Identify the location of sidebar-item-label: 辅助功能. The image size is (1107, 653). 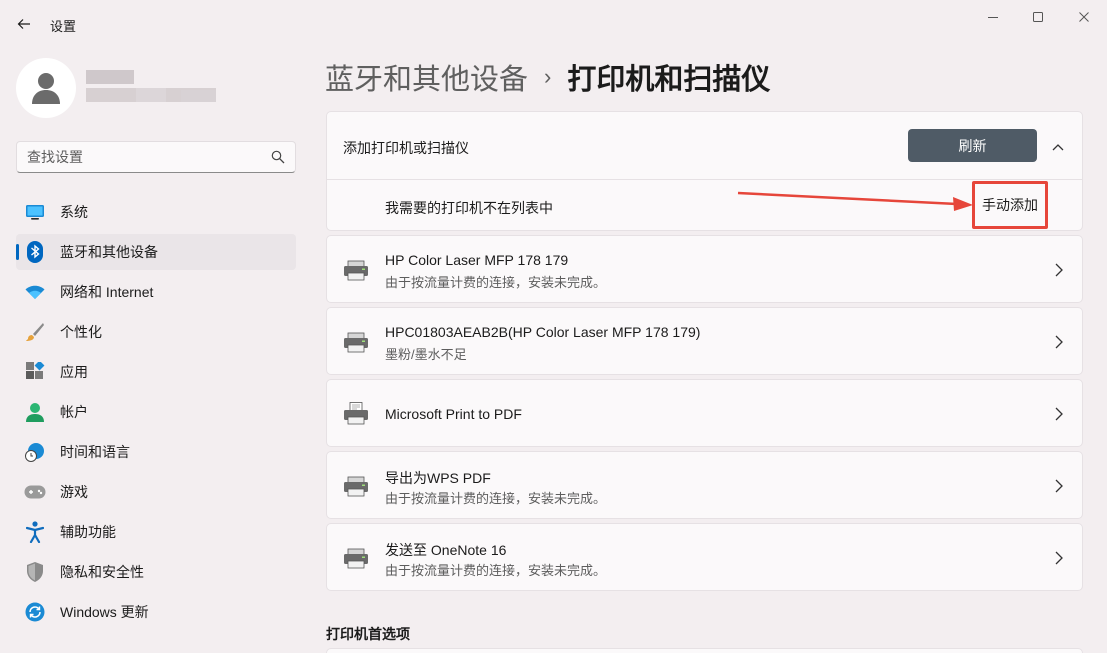
(88, 532).